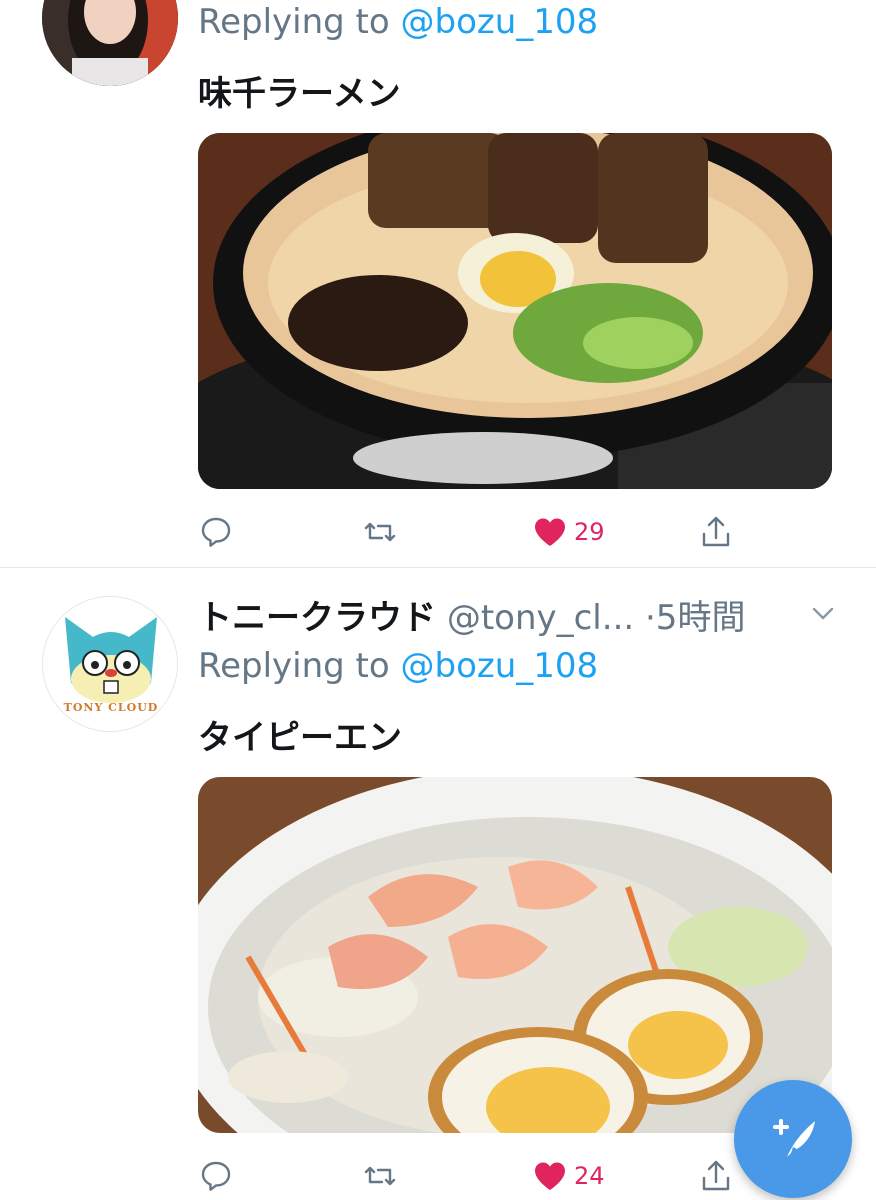 The height and width of the screenshot is (1200, 876). I want to click on display-name: トニークラウド, so click(317, 618).